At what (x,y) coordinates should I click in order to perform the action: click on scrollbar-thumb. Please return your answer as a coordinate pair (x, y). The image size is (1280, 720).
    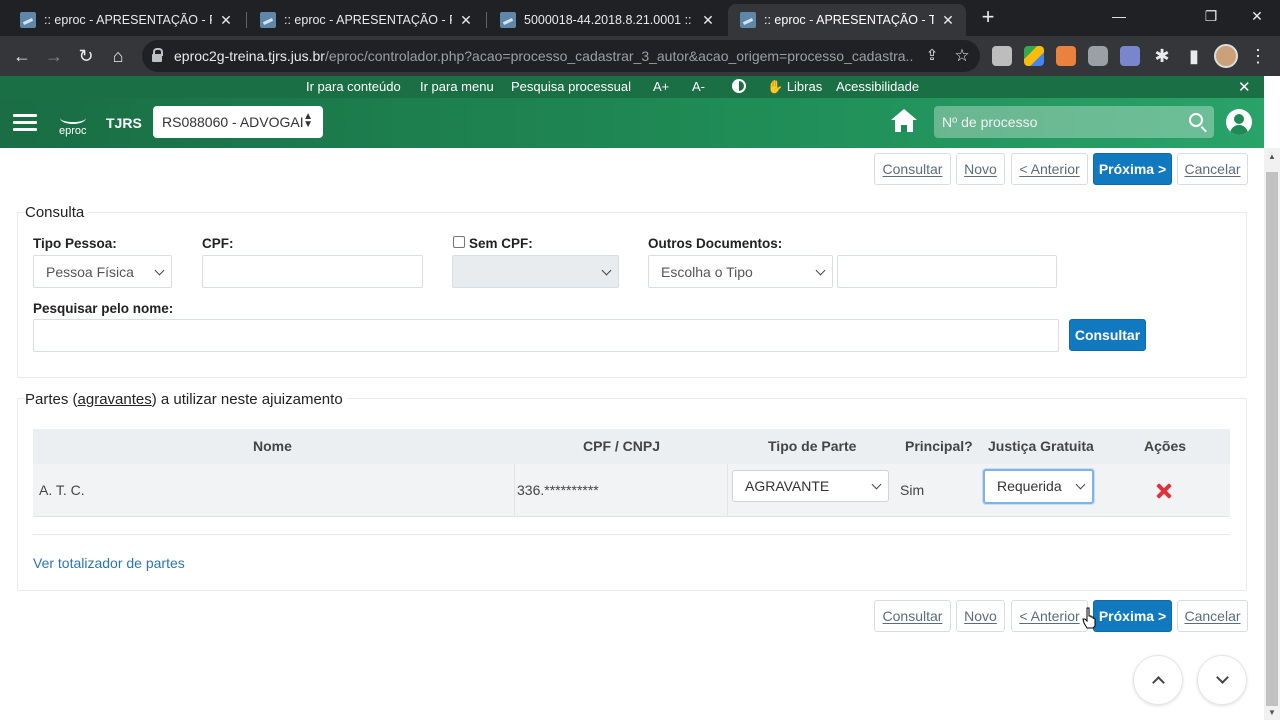
    Looking at the image, I should click on (1272, 439).